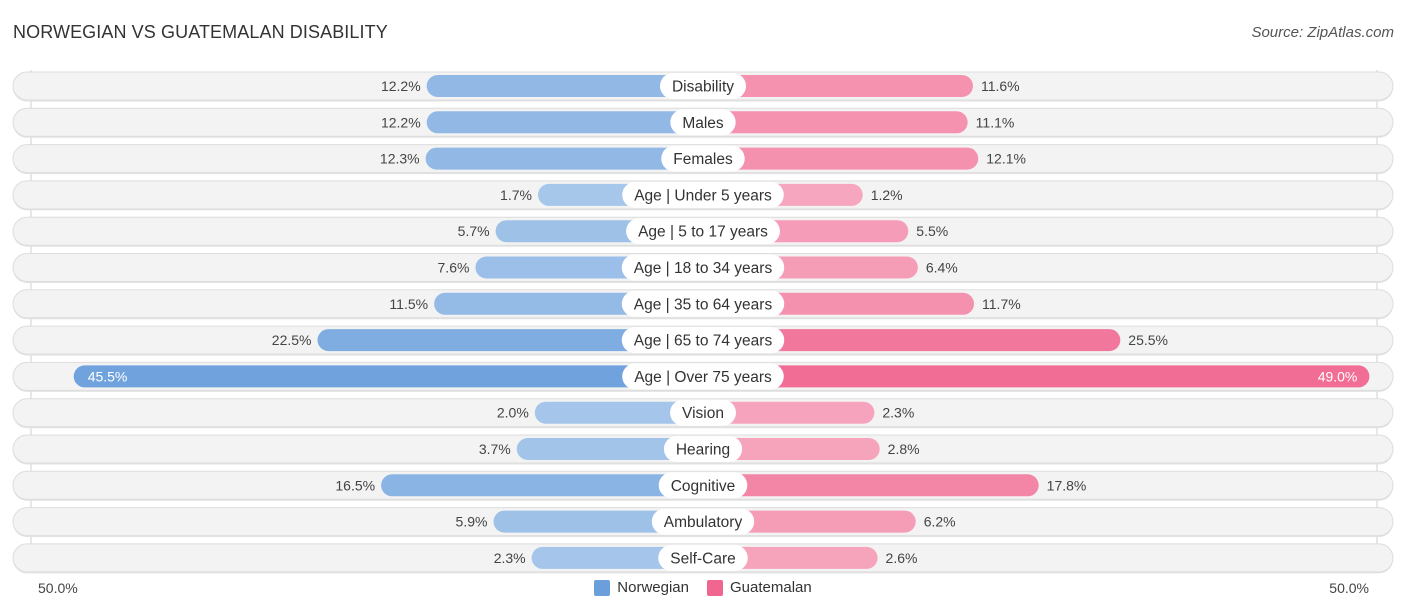 This screenshot has height=612, width=1406. I want to click on legend-swatch-norwegian, so click(602, 587).